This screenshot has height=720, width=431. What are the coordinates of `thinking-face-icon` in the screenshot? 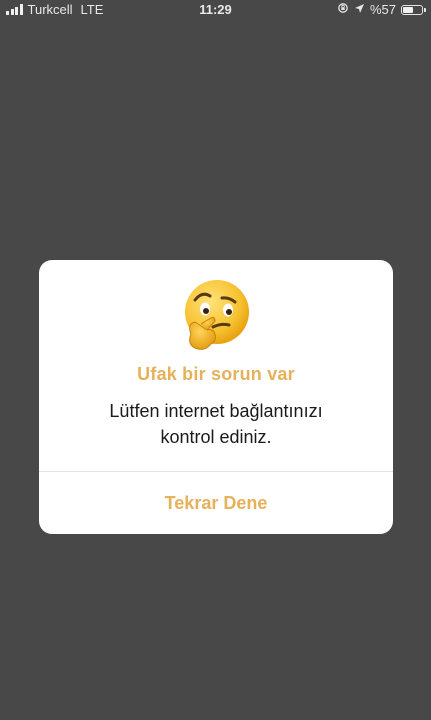 It's located at (217, 315).